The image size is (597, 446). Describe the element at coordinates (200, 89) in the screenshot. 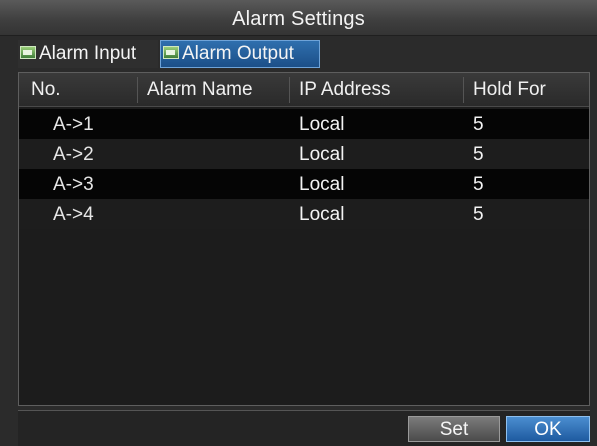

I see `column-header-alarm-name: Alarm Name` at that location.